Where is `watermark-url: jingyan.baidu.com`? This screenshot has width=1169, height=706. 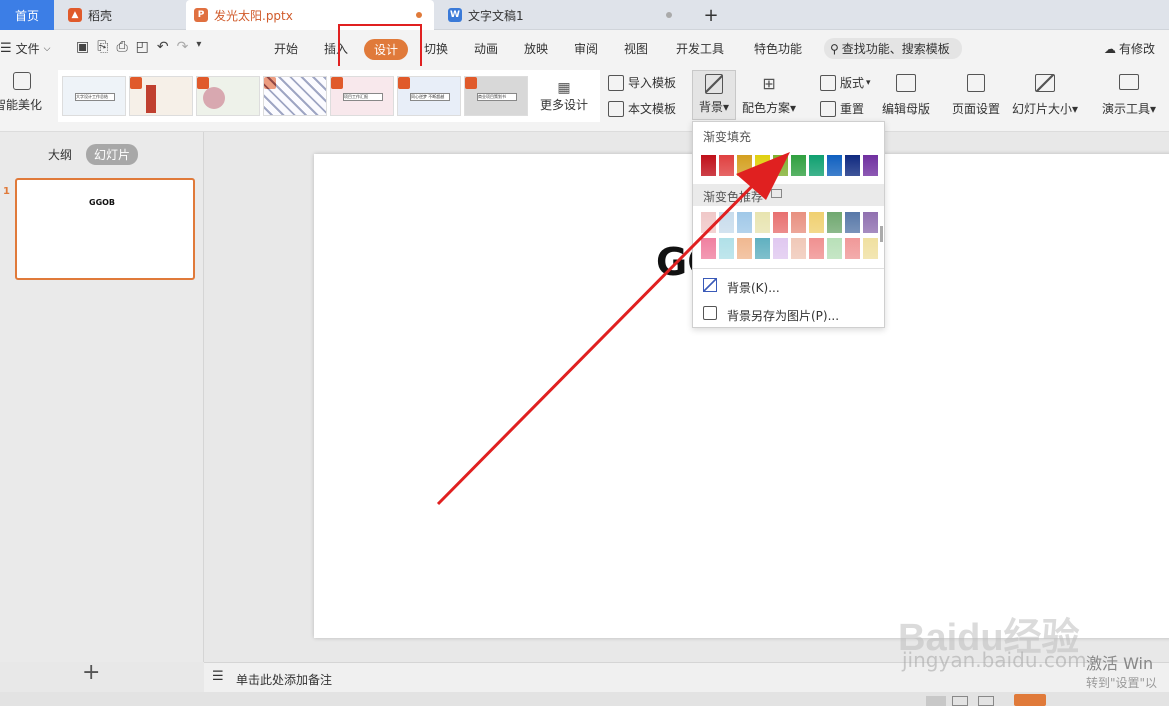 watermark-url: jingyan.baidu.com is located at coordinates (994, 660).